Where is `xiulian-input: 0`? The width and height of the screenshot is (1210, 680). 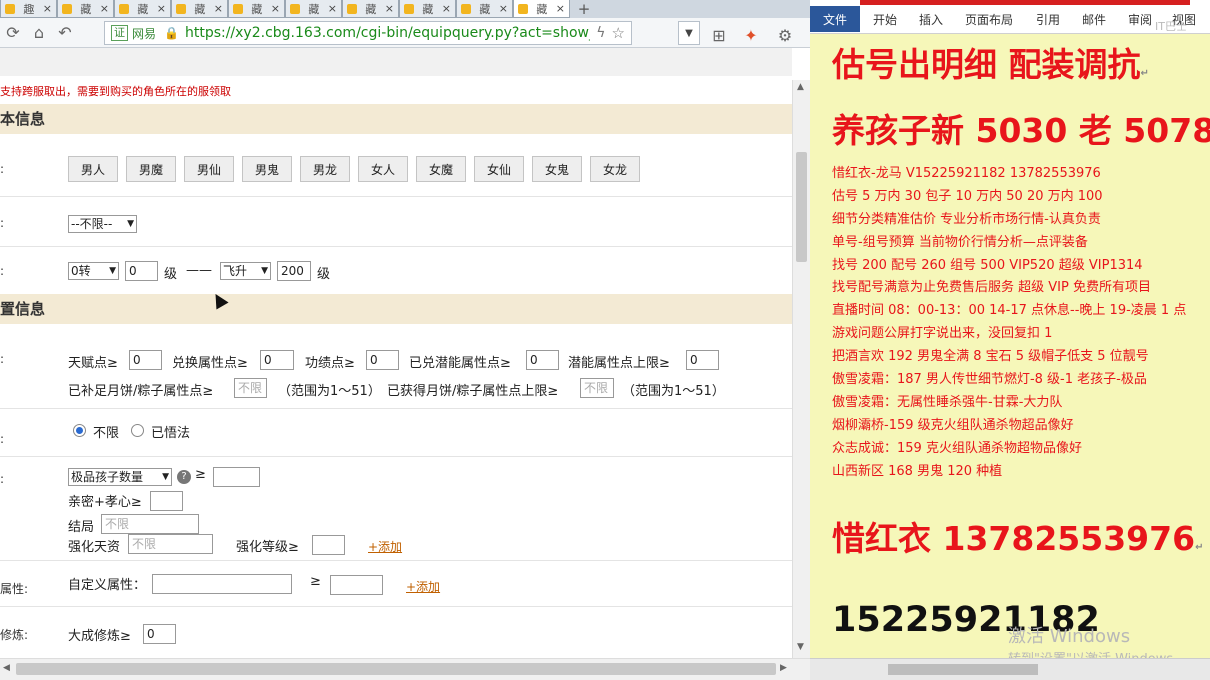 xiulian-input: 0 is located at coordinates (159, 634).